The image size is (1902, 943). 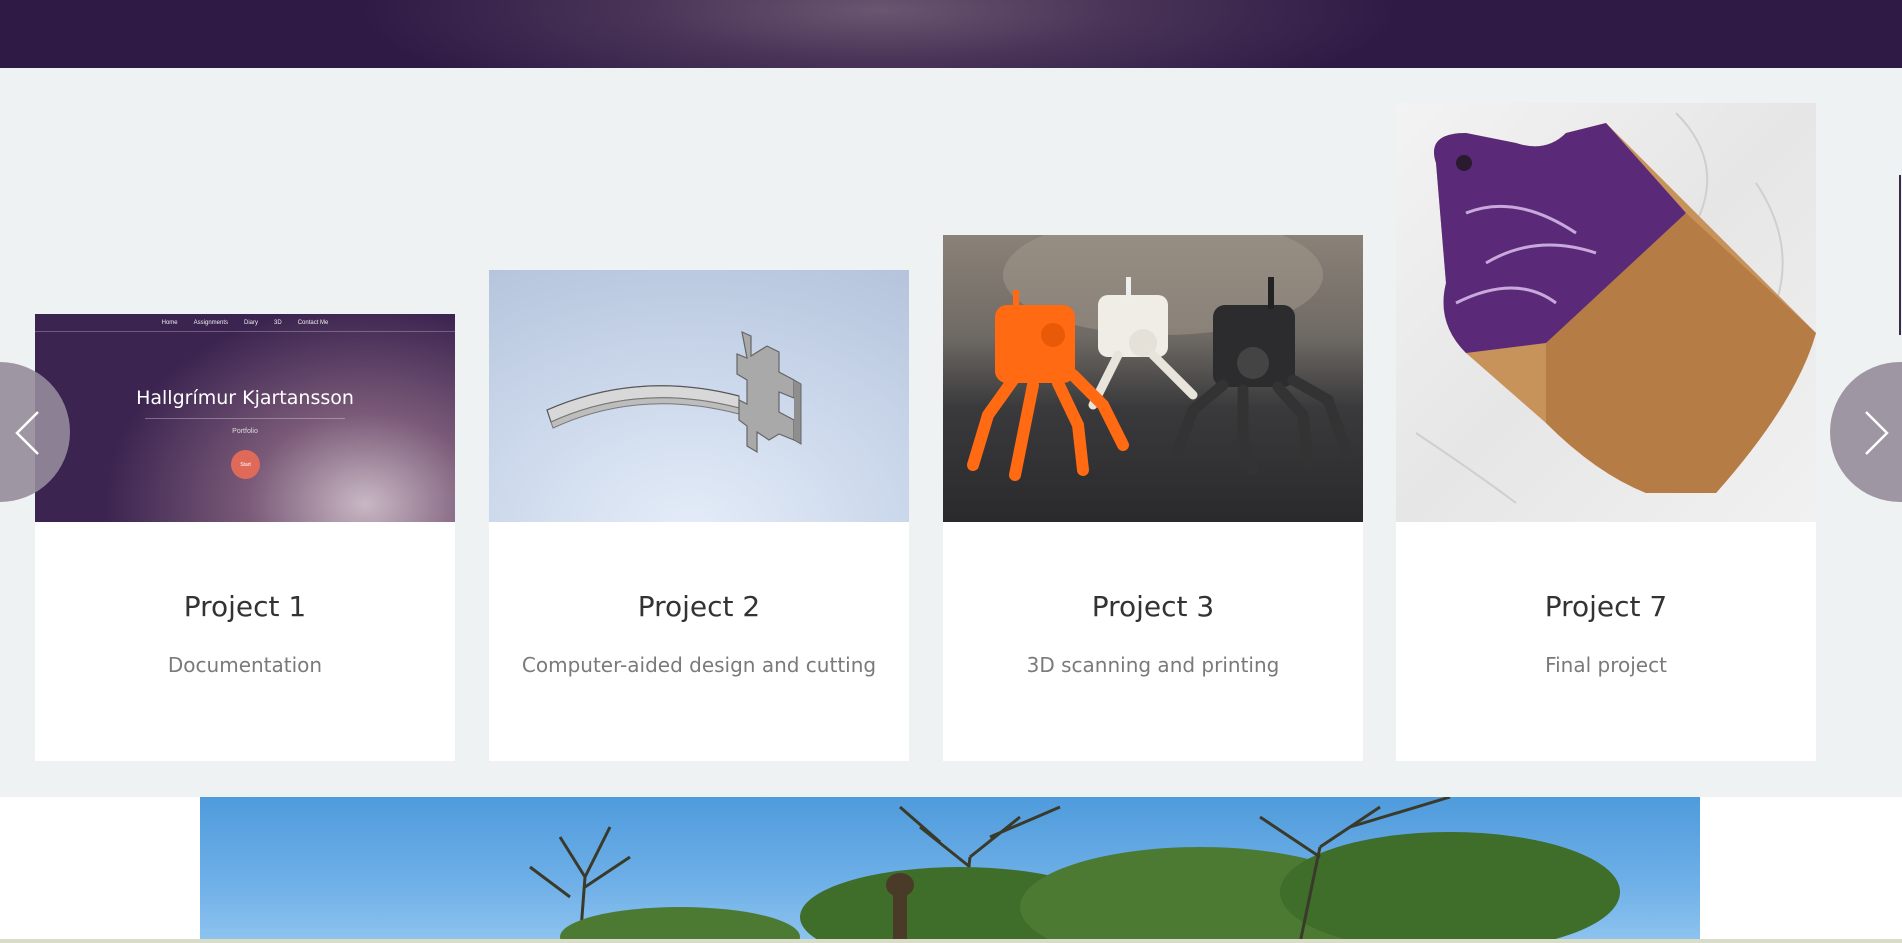 What do you see at coordinates (1606, 665) in the screenshot?
I see `project-subtitle: Final project` at bounding box center [1606, 665].